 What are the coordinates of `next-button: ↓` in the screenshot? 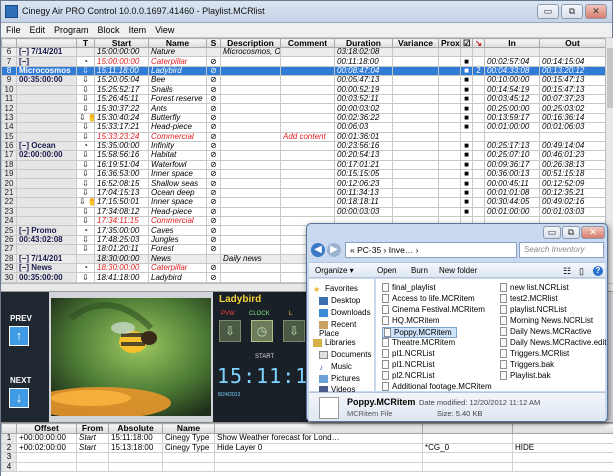 It's located at (19, 398).